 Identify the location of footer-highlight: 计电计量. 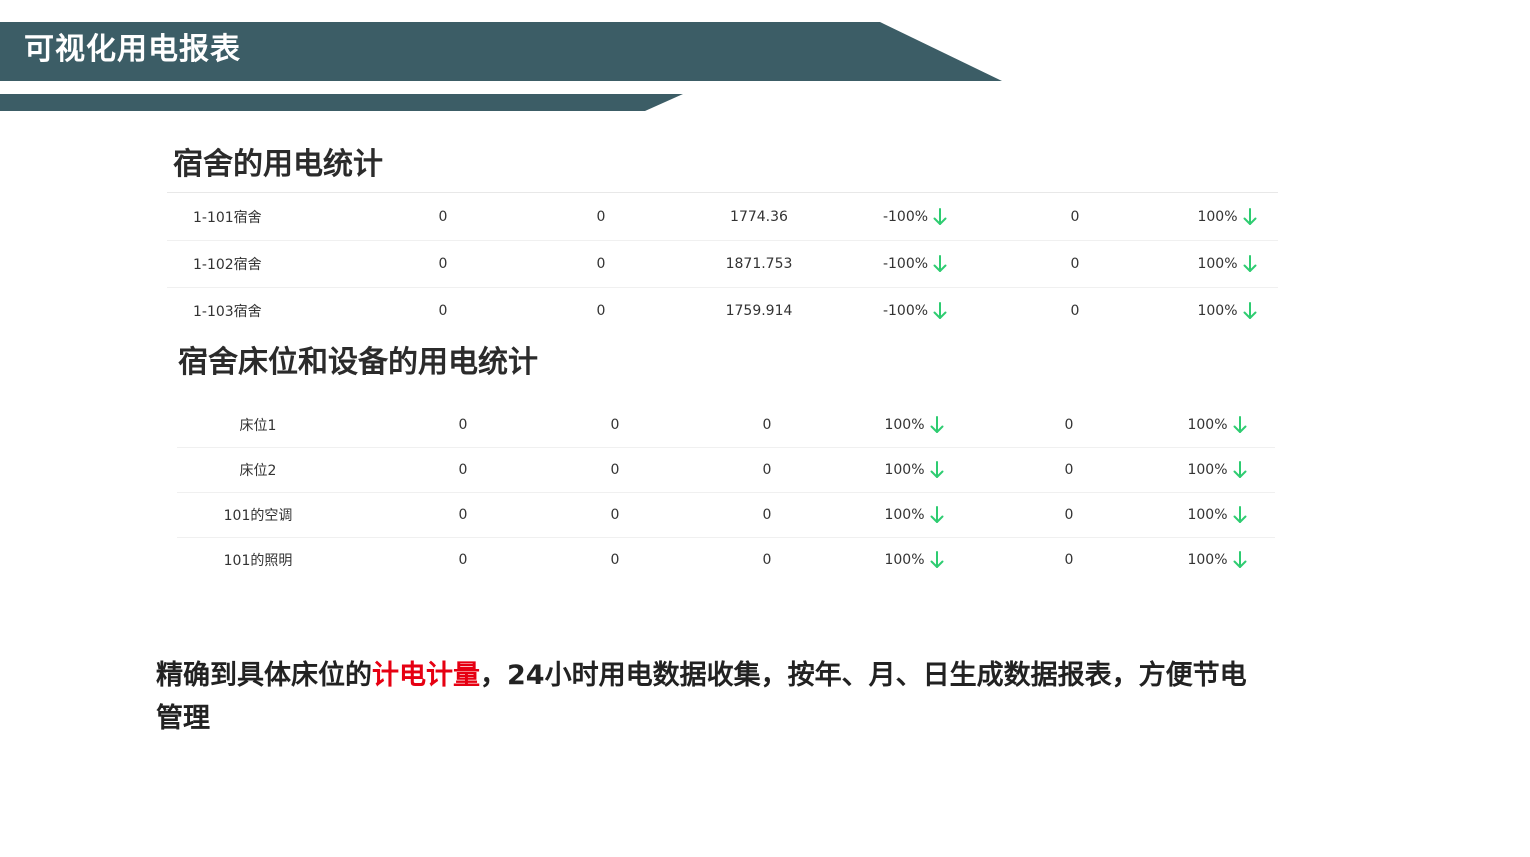
(426, 675).